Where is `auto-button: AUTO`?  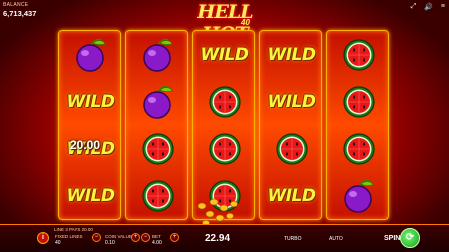 auto-button: AUTO is located at coordinates (336, 239).